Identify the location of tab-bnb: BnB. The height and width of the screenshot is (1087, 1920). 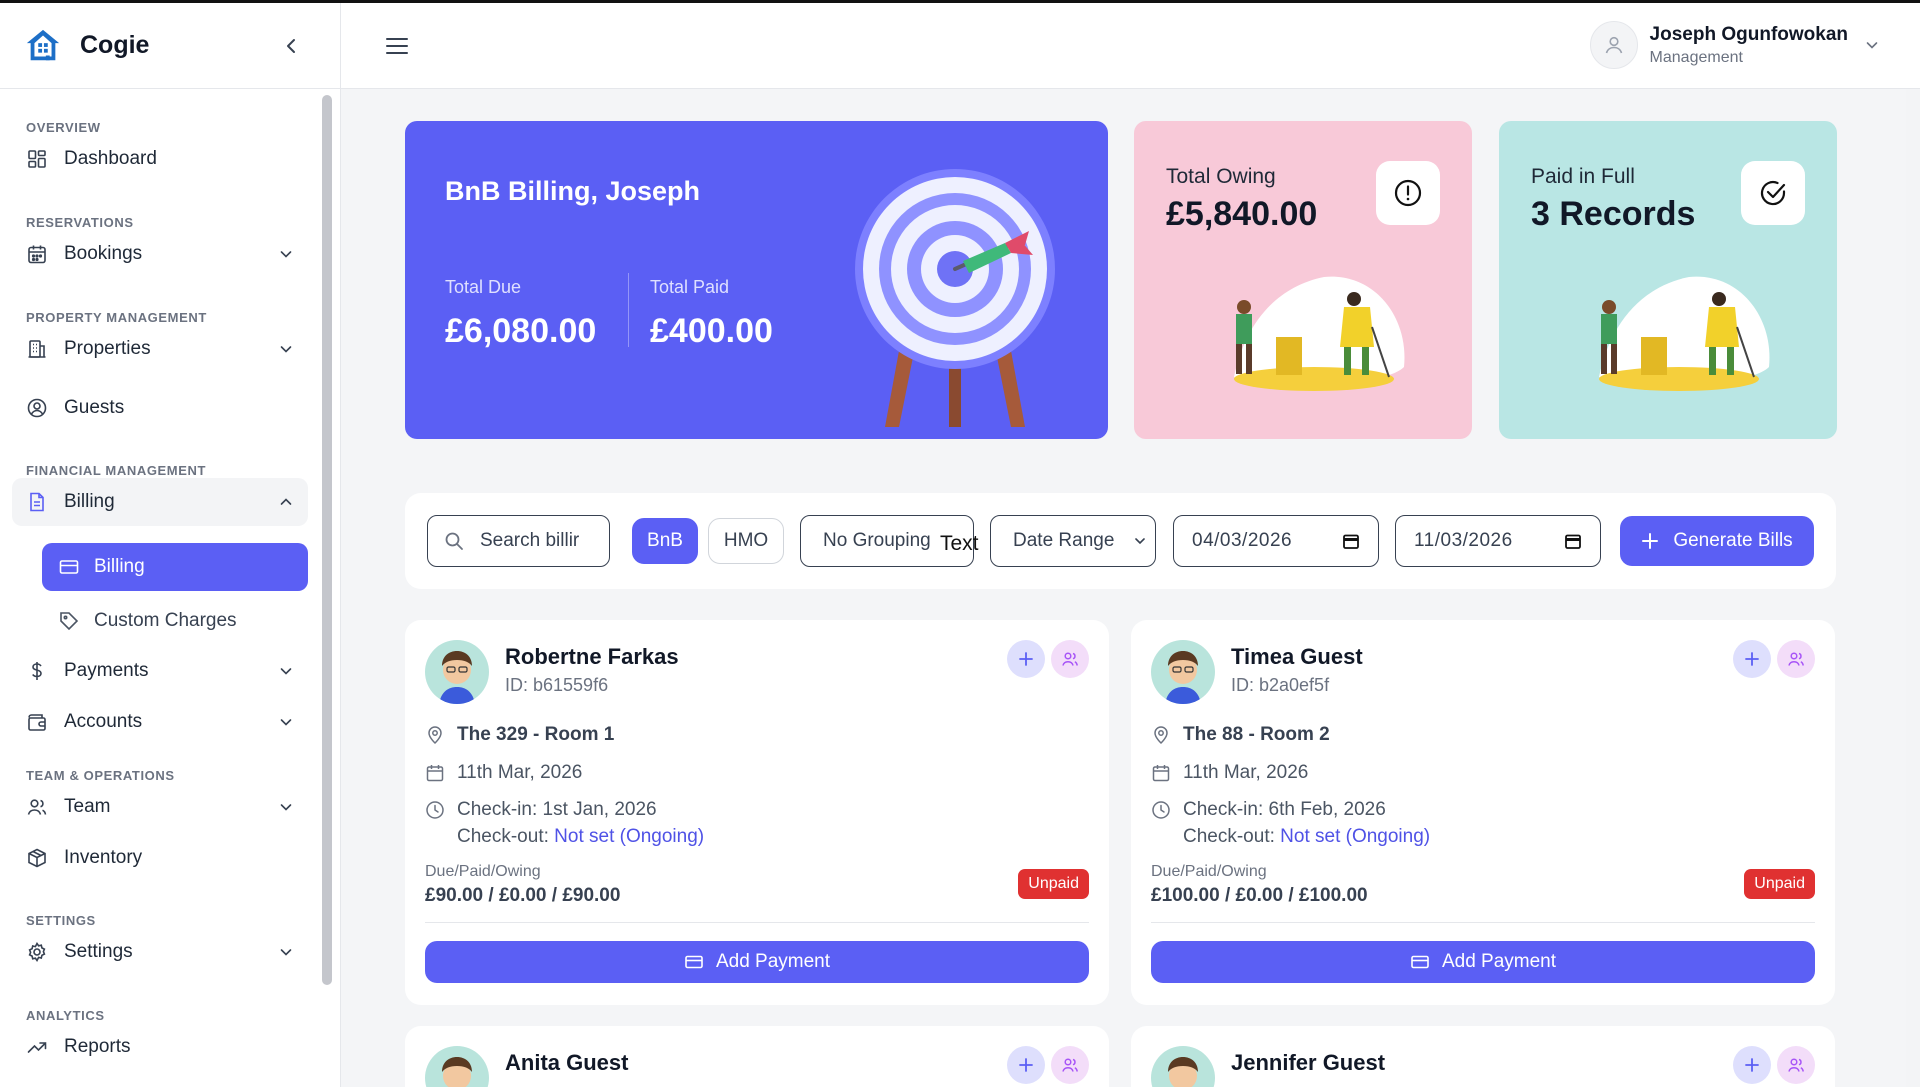
(665, 541).